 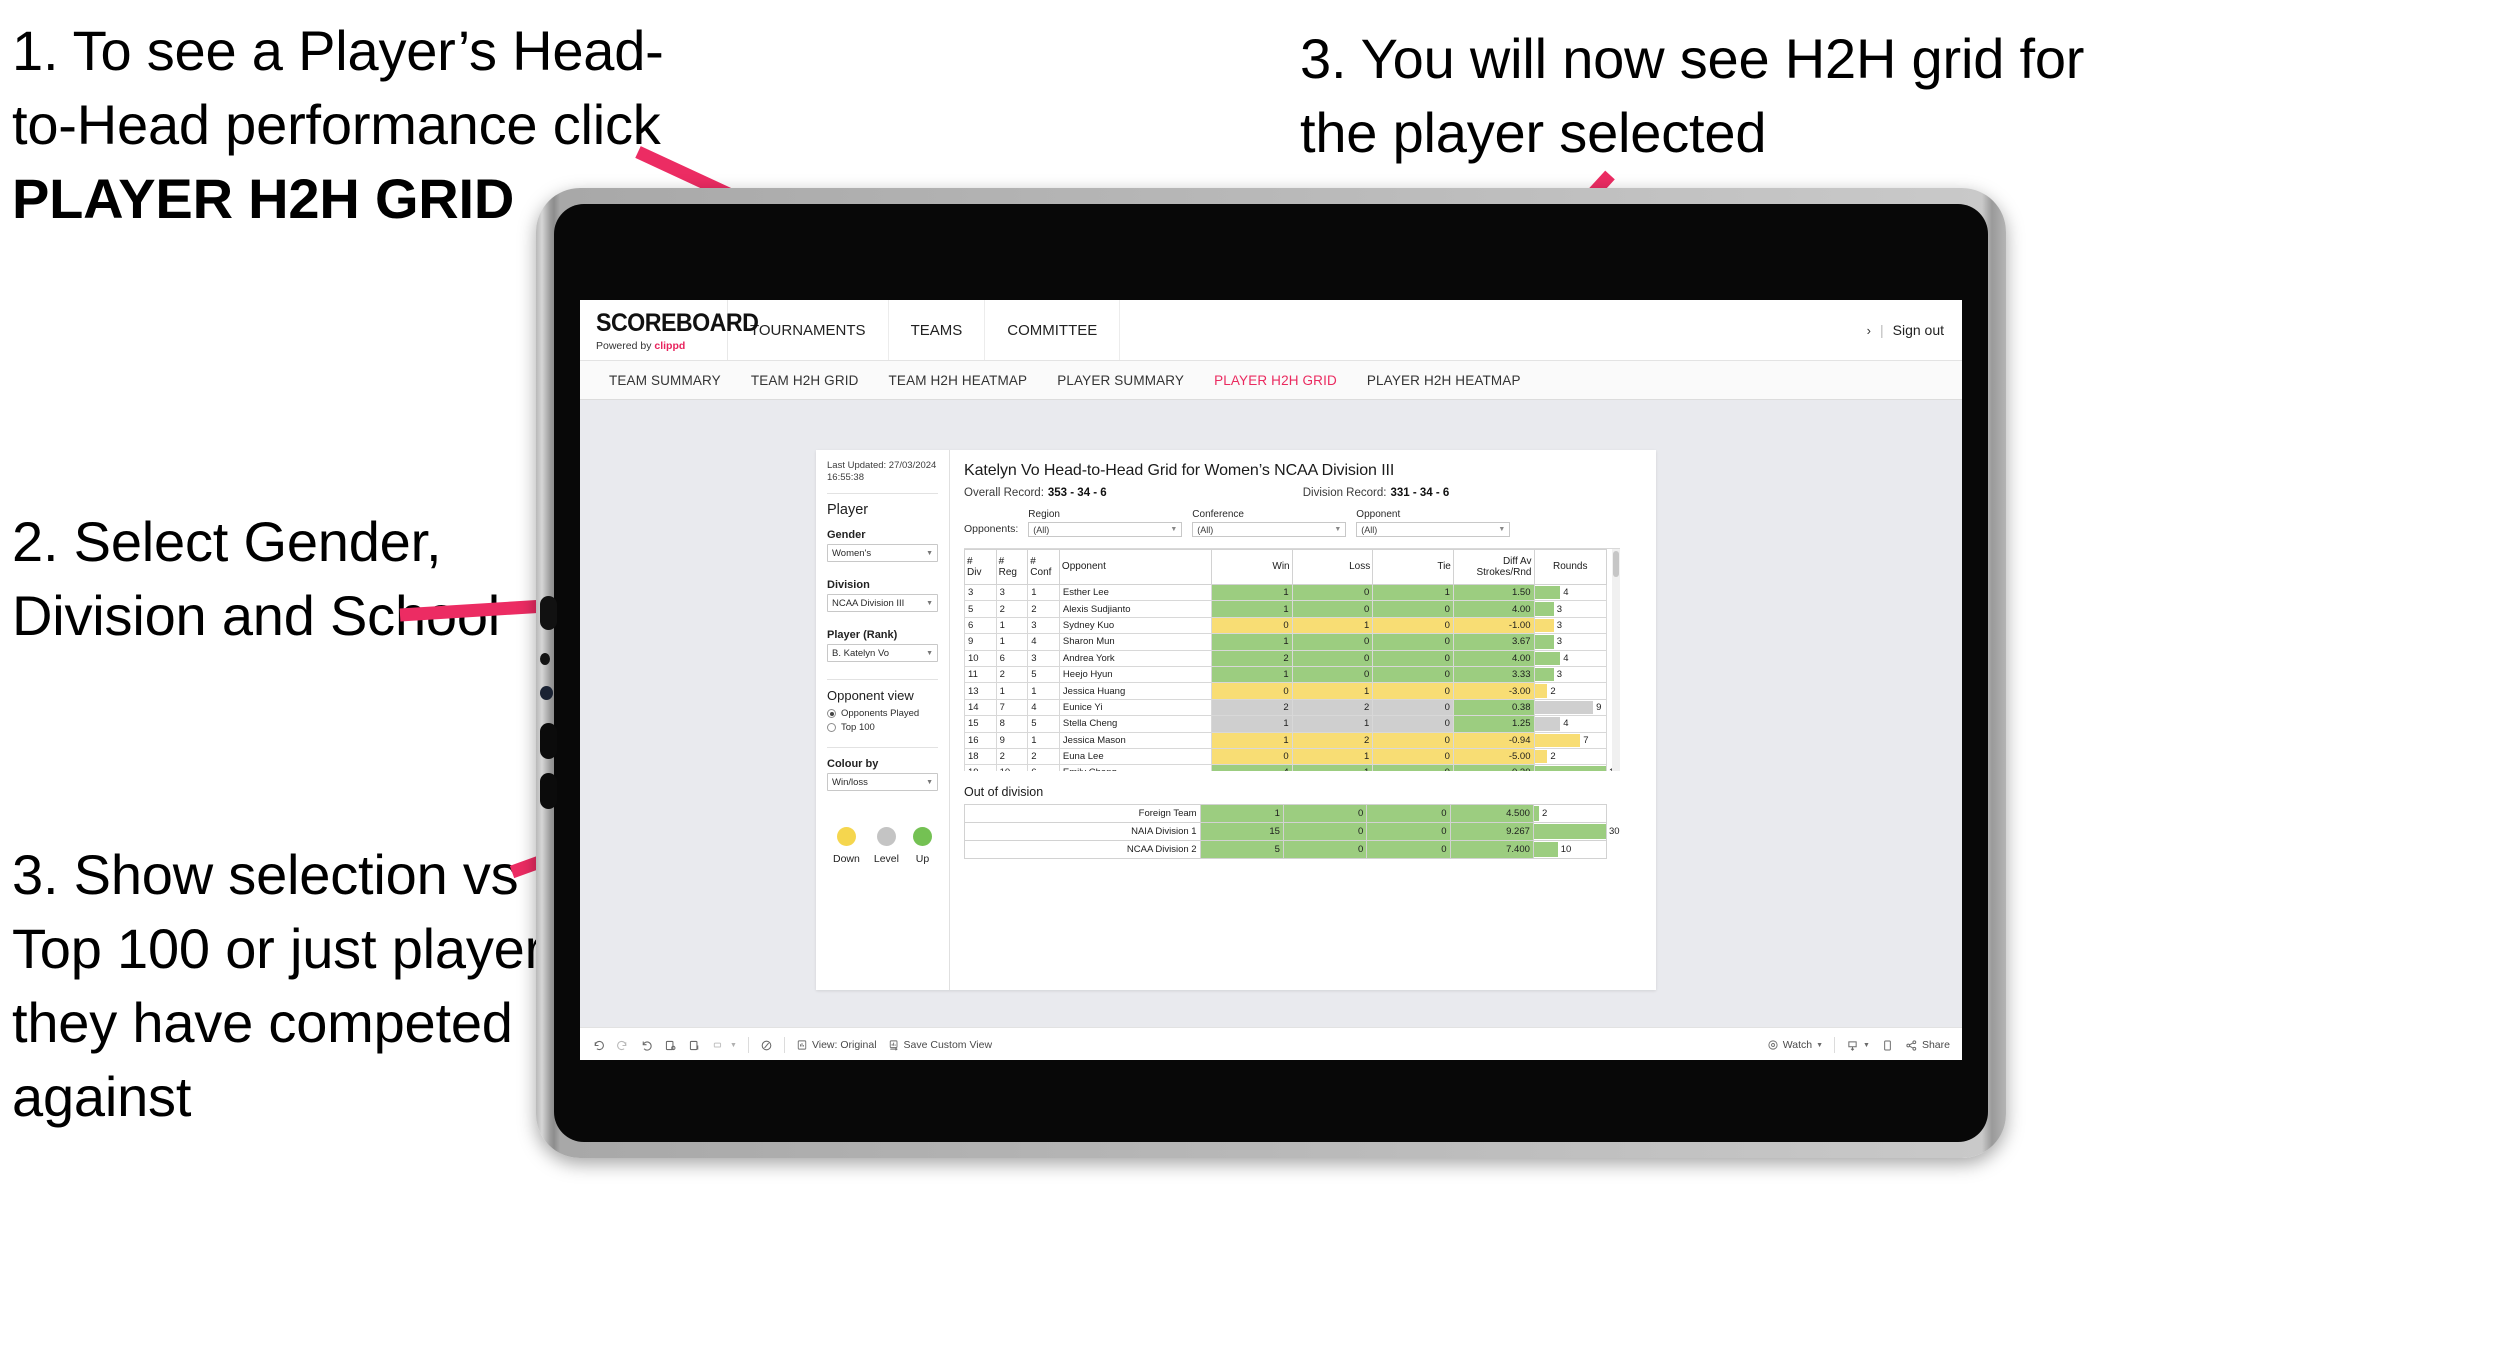 I want to click on annotation-step-1-line2: to-Head performance click, so click(x=336, y=124).